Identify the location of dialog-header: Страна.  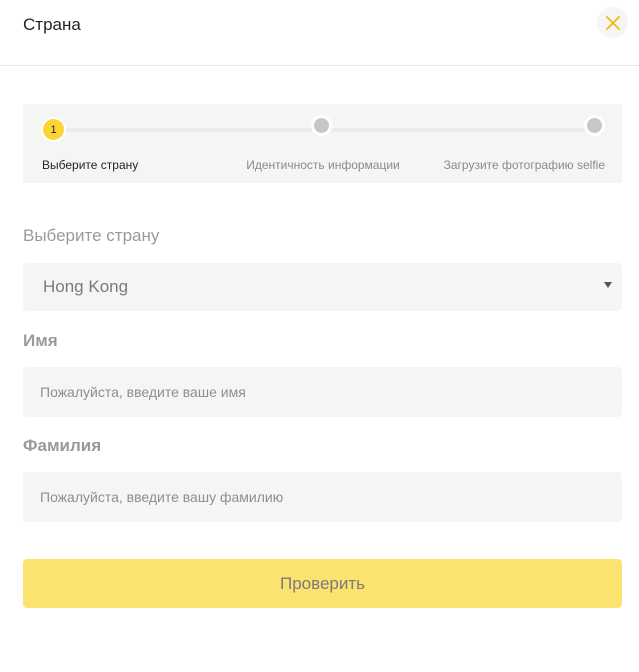
(319, 33).